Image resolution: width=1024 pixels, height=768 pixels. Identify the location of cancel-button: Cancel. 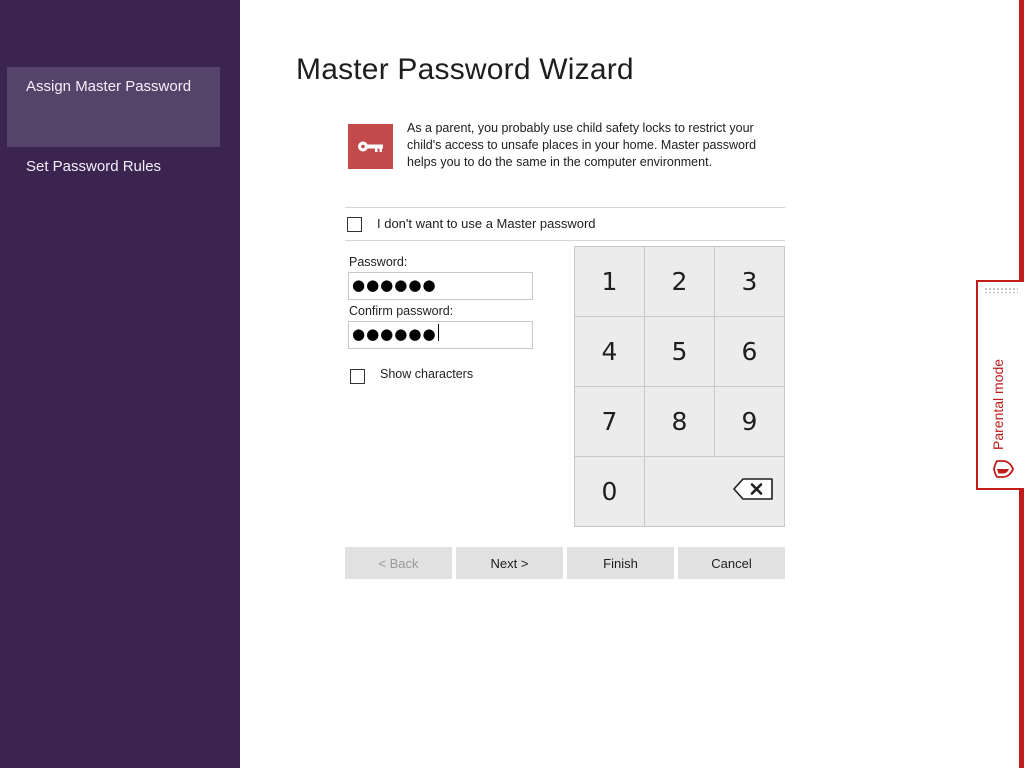
(731, 563).